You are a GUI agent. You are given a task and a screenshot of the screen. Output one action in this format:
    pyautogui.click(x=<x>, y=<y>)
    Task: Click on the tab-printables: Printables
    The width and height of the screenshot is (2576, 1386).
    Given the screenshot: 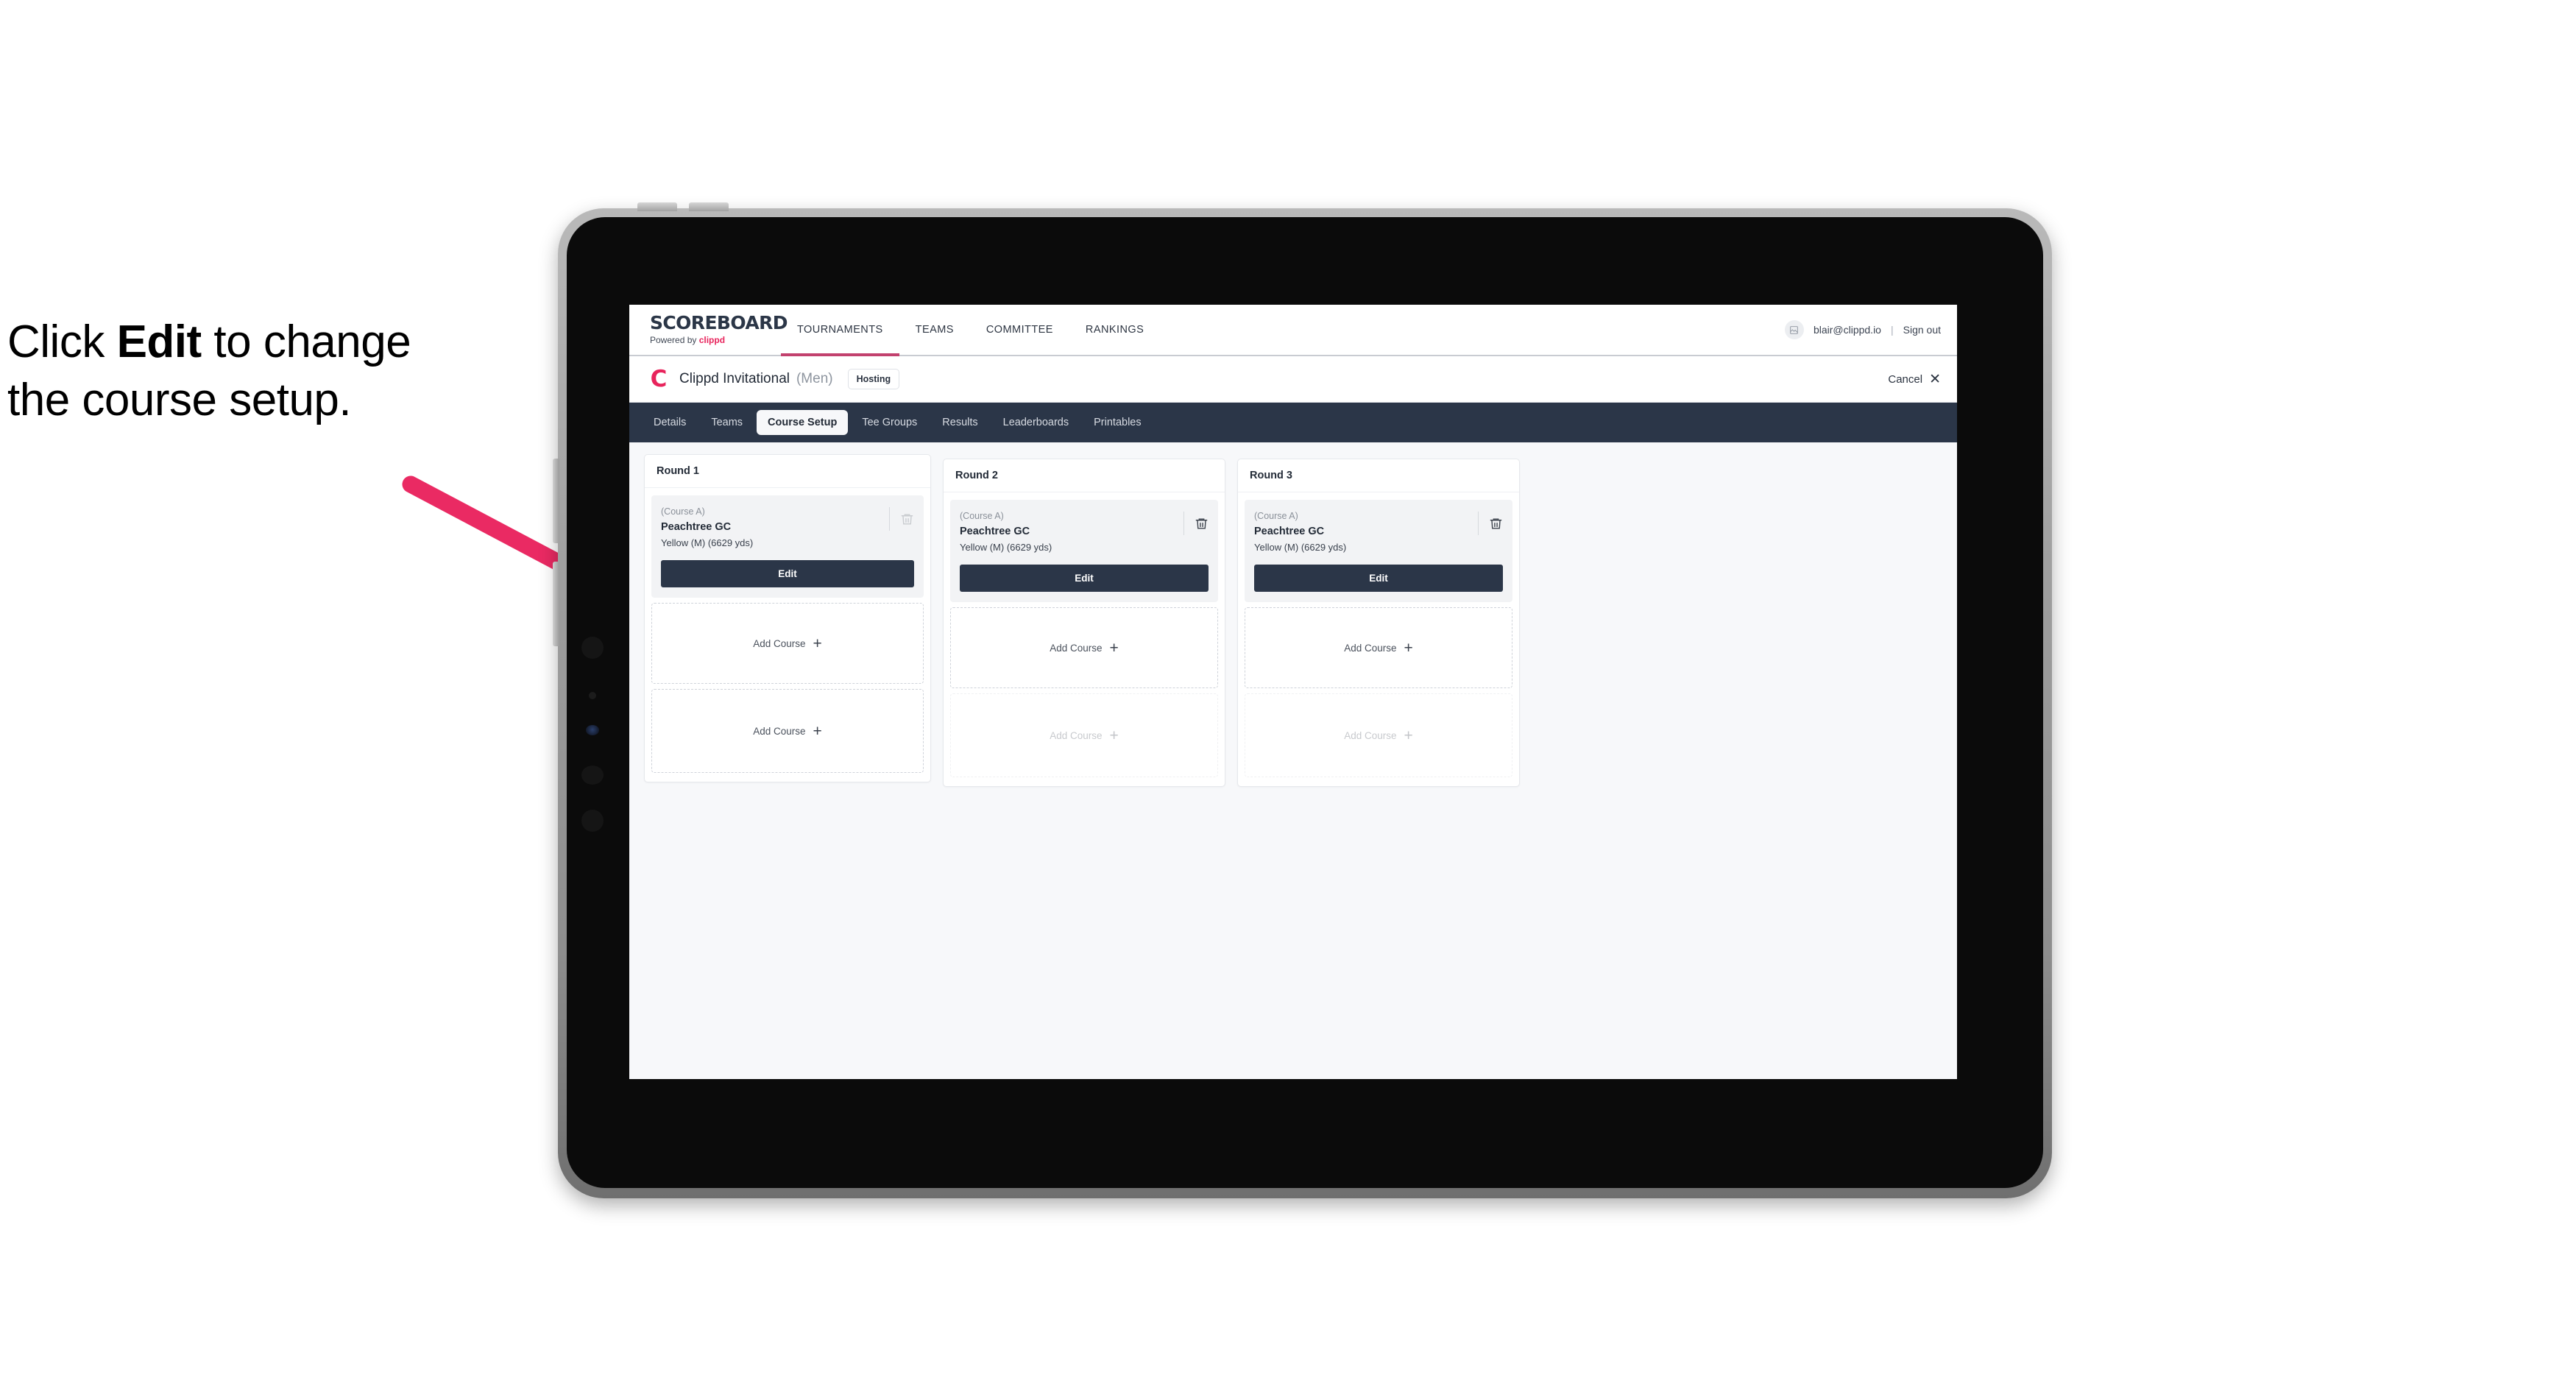 What is the action you would take?
    pyautogui.click(x=1117, y=423)
    